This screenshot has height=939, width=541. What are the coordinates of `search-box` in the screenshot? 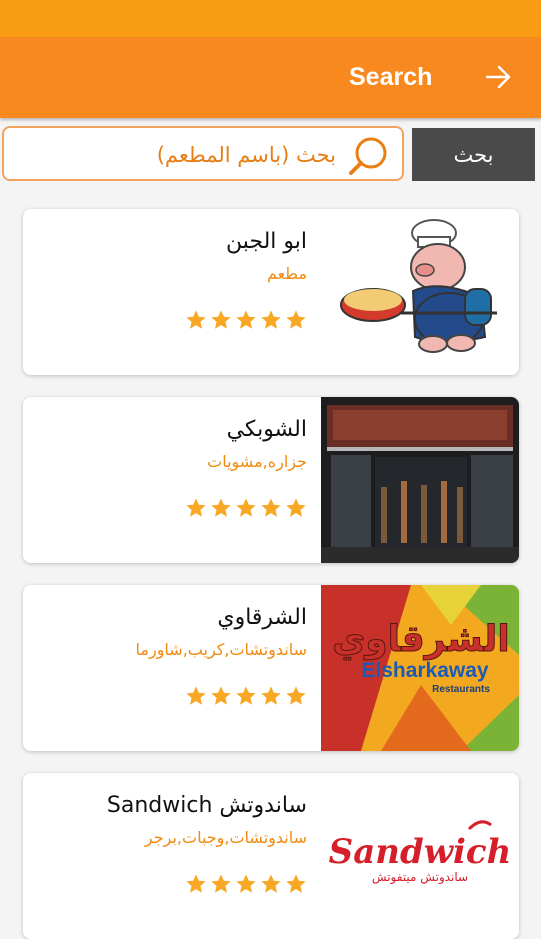 It's located at (203, 153).